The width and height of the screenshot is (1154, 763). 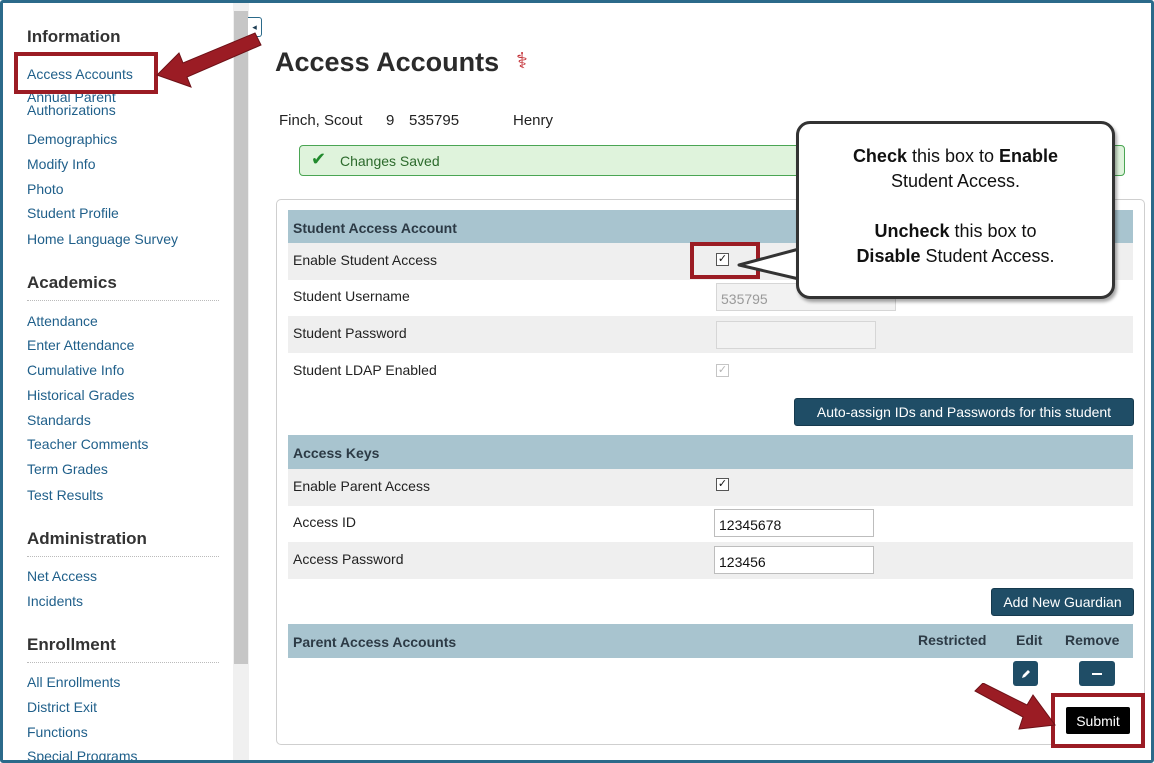 What do you see at coordinates (241, 337) in the screenshot?
I see `scrollbar-thumb` at bounding box center [241, 337].